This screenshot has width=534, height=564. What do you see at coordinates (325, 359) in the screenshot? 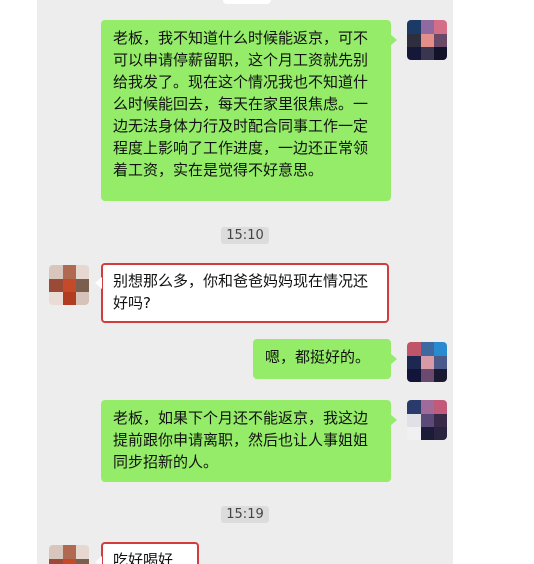
I see `sent-message: 嗯，都挺好的。` at bounding box center [325, 359].